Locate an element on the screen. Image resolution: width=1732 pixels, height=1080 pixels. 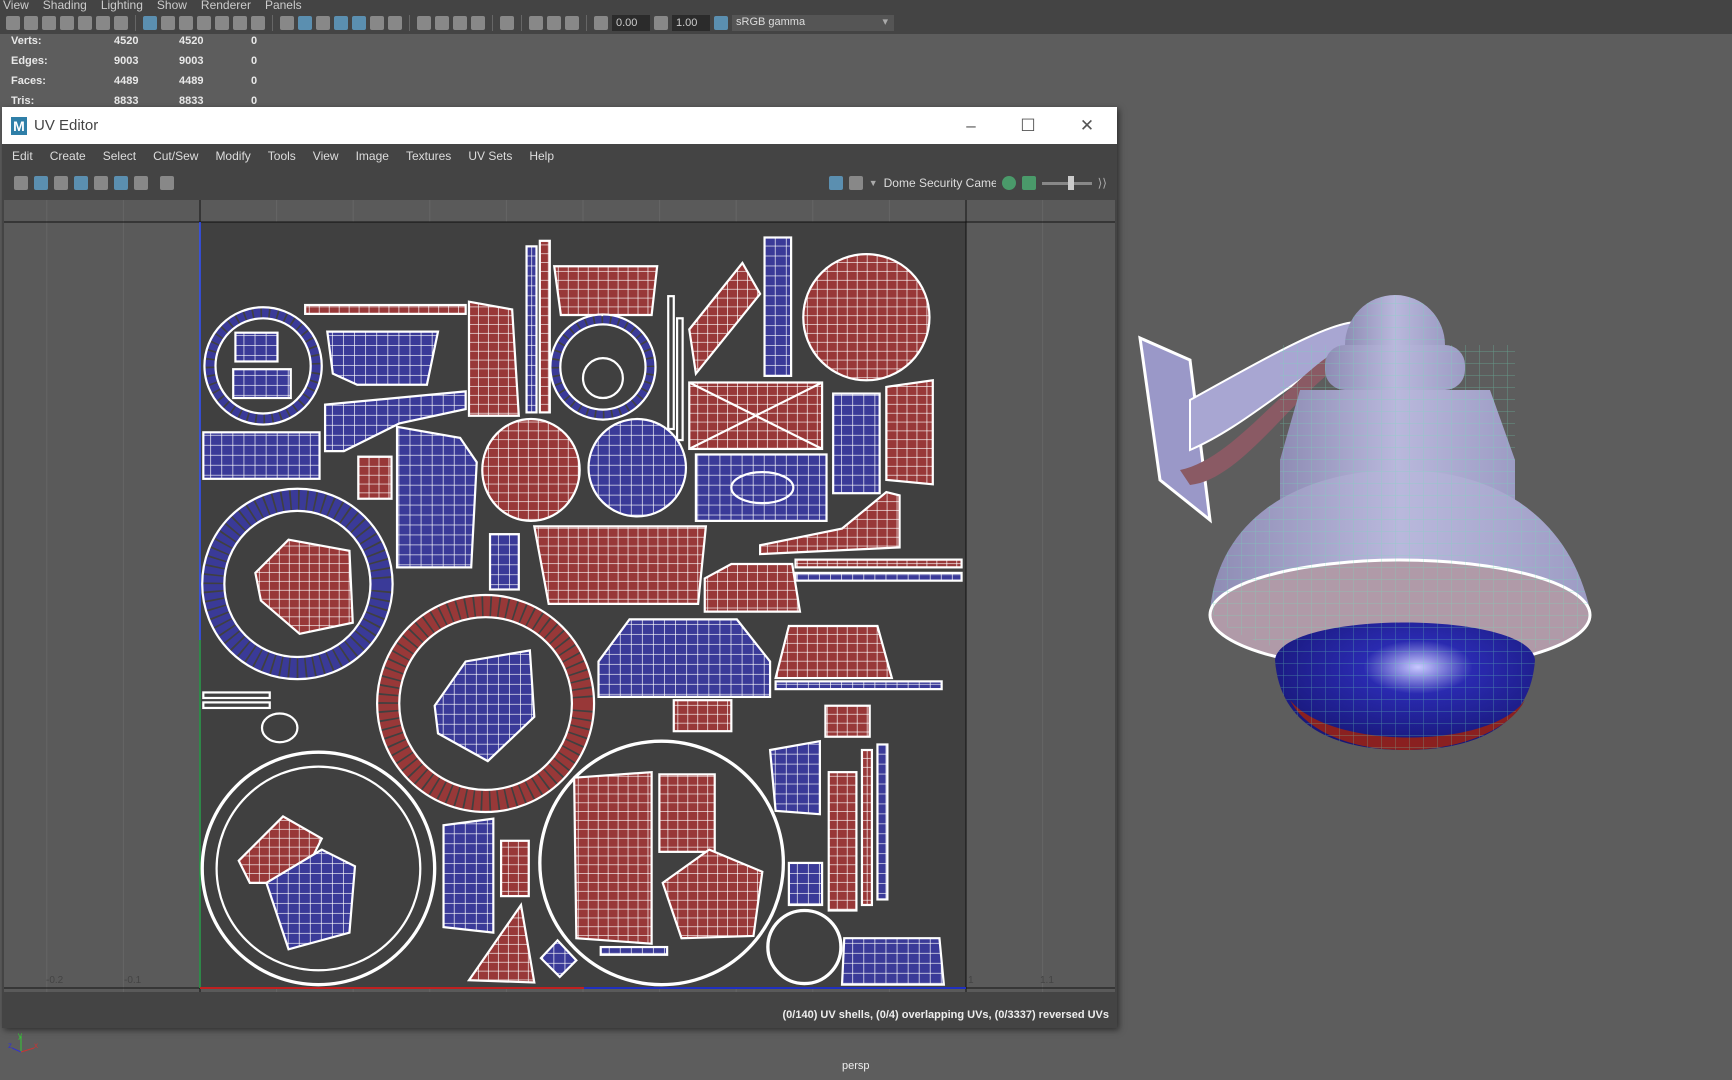
safe-action-icon is located at coordinates (240, 23).